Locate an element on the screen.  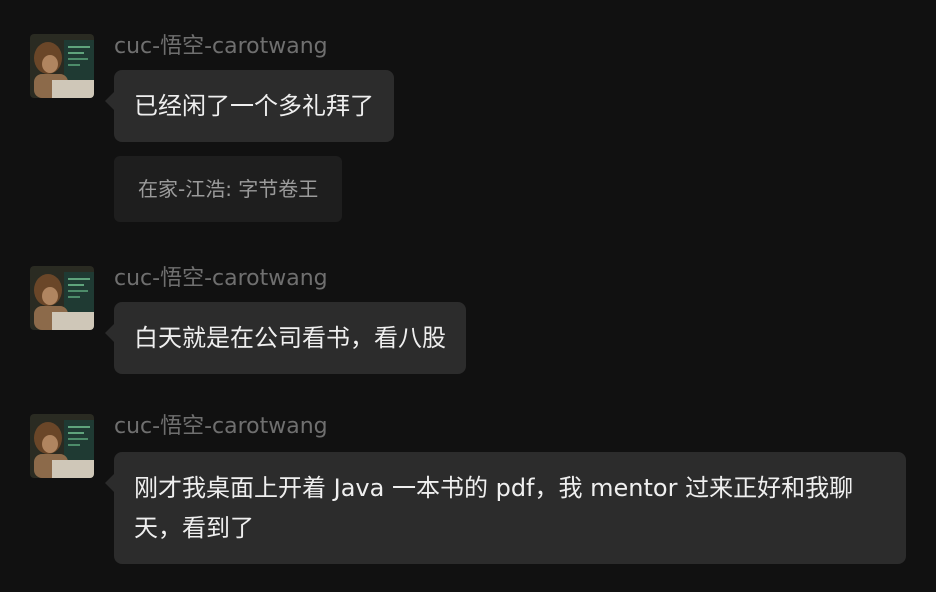
message-bubble: 白天就是在公司看书，看八股 is located at coordinates (285, 338).